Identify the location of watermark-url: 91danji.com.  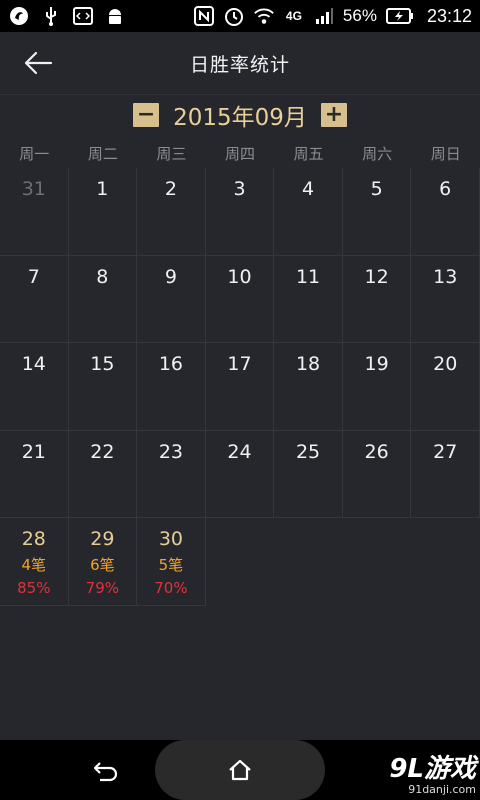
(442, 789).